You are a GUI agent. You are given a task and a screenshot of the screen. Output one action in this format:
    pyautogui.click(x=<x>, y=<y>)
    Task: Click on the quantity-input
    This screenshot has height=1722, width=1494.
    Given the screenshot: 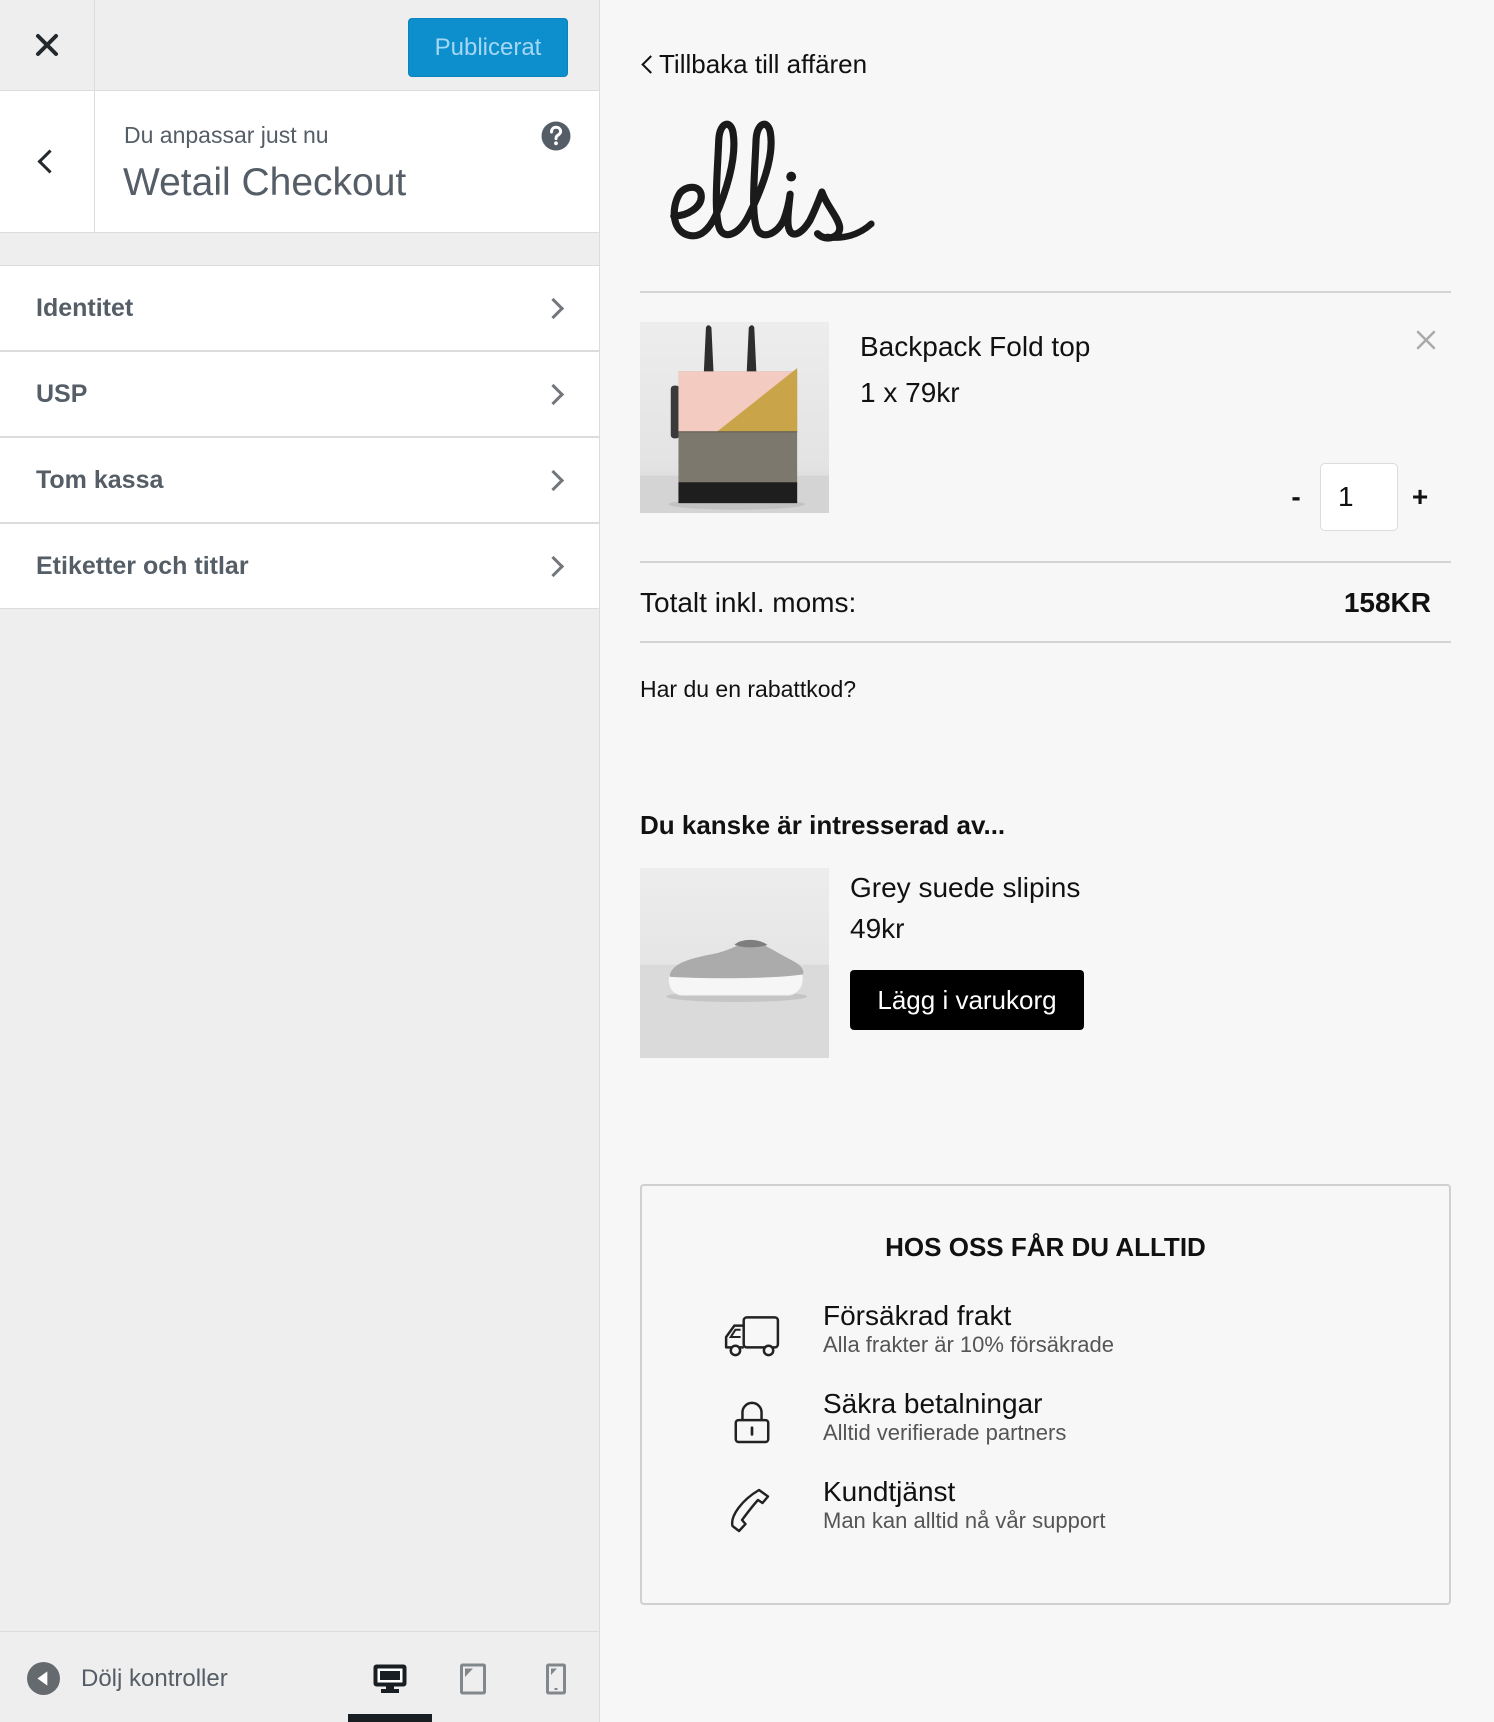 What is the action you would take?
    pyautogui.click(x=1359, y=497)
    